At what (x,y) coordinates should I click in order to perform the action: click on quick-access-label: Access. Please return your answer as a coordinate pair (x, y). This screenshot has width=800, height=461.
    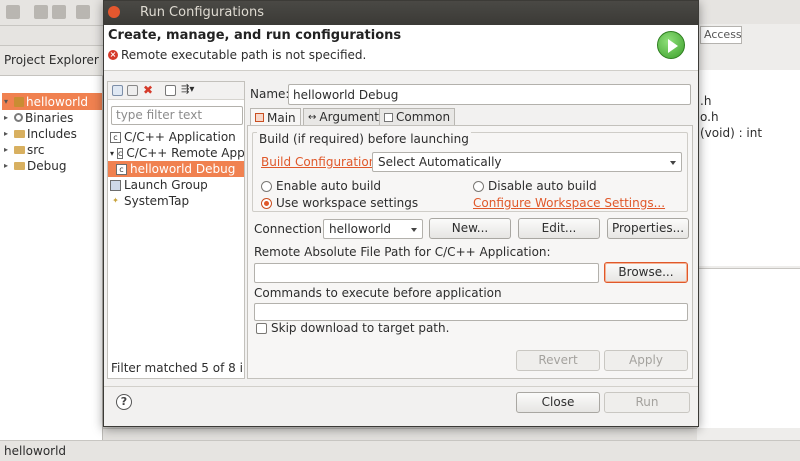
    Looking at the image, I should click on (723, 34).